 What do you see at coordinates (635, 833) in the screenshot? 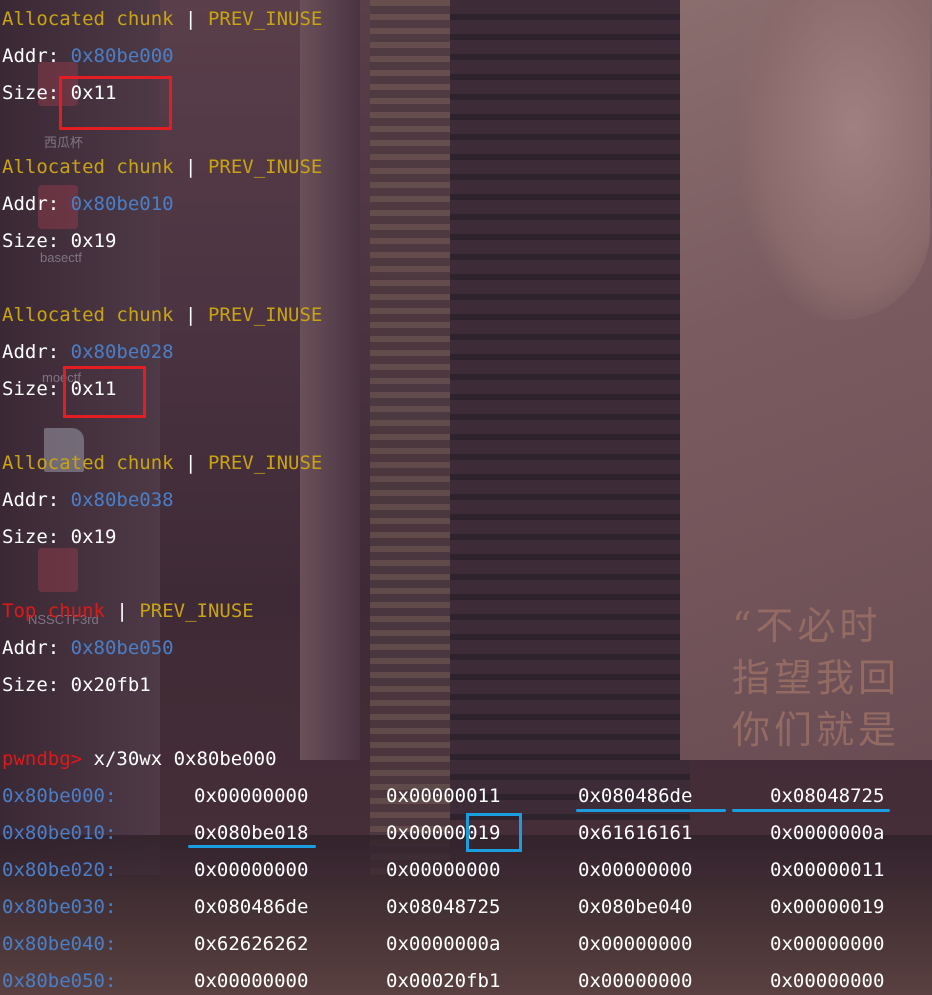
I see `memory-word: 0x61616161` at bounding box center [635, 833].